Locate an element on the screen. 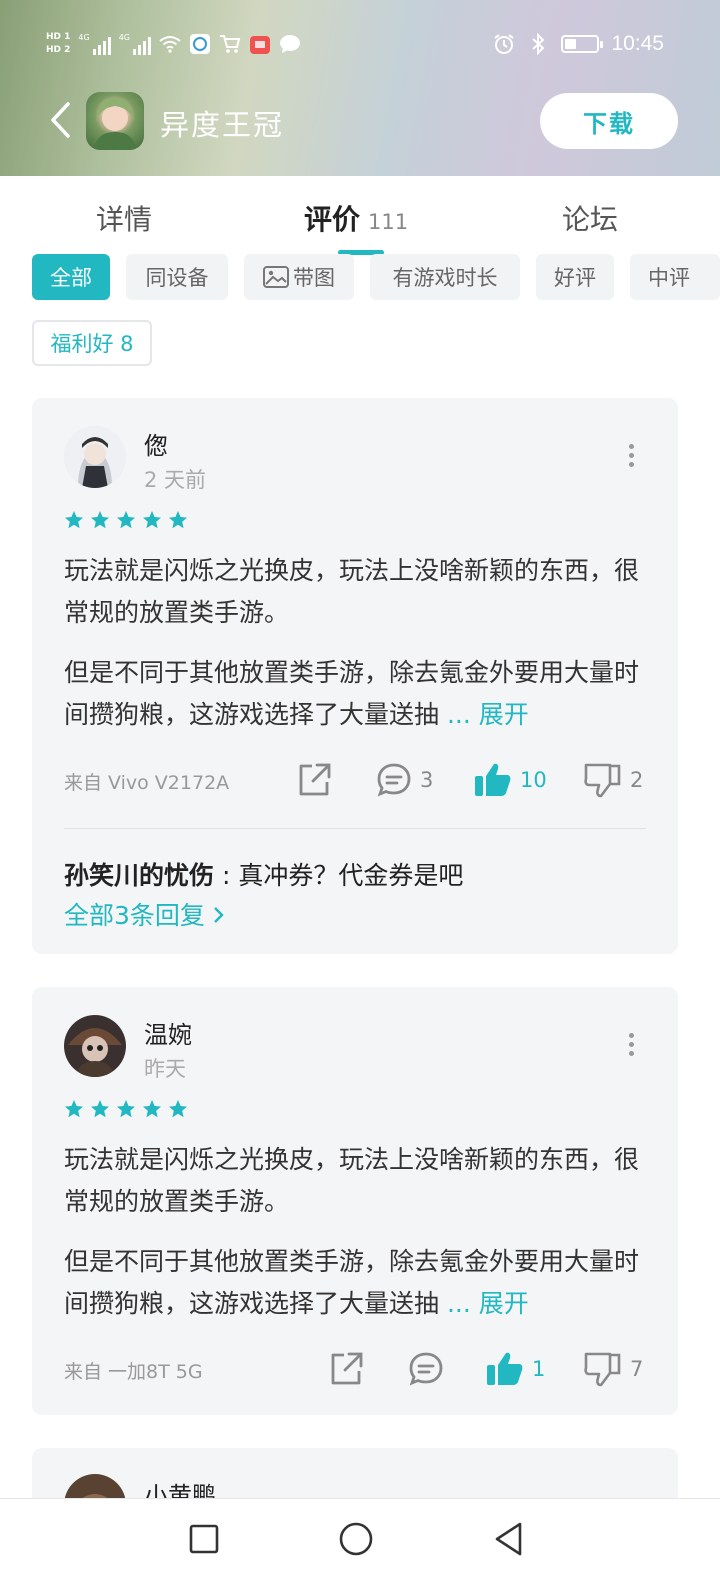 This screenshot has width=720, height=1592. review-time: 2 天前 is located at coordinates (175, 480).